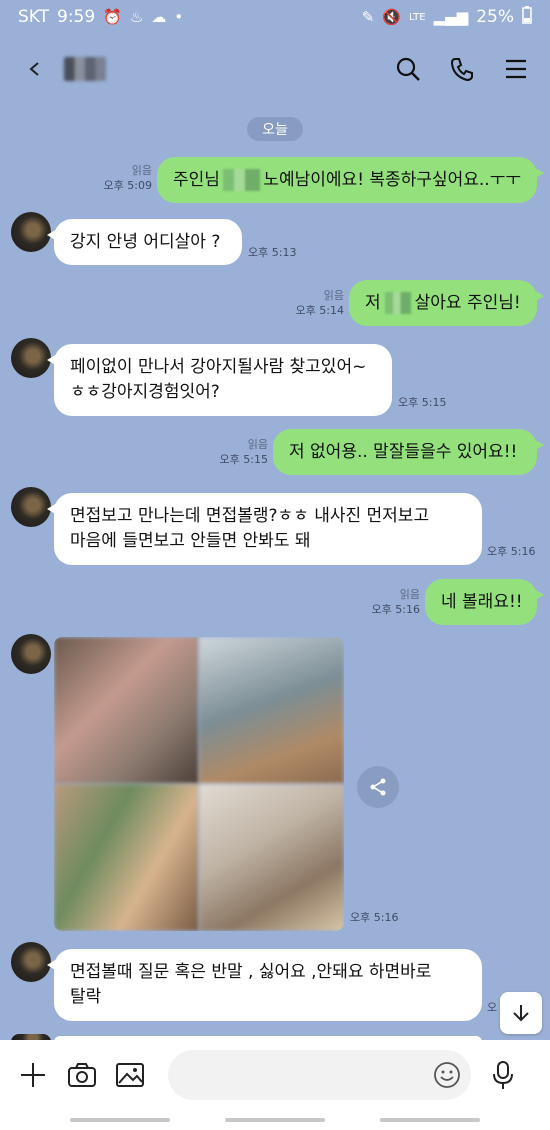 Image resolution: width=550 pixels, height=1130 pixels. What do you see at coordinates (272, 252) in the screenshot?
I see `message-time: 오후 5:13` at bounding box center [272, 252].